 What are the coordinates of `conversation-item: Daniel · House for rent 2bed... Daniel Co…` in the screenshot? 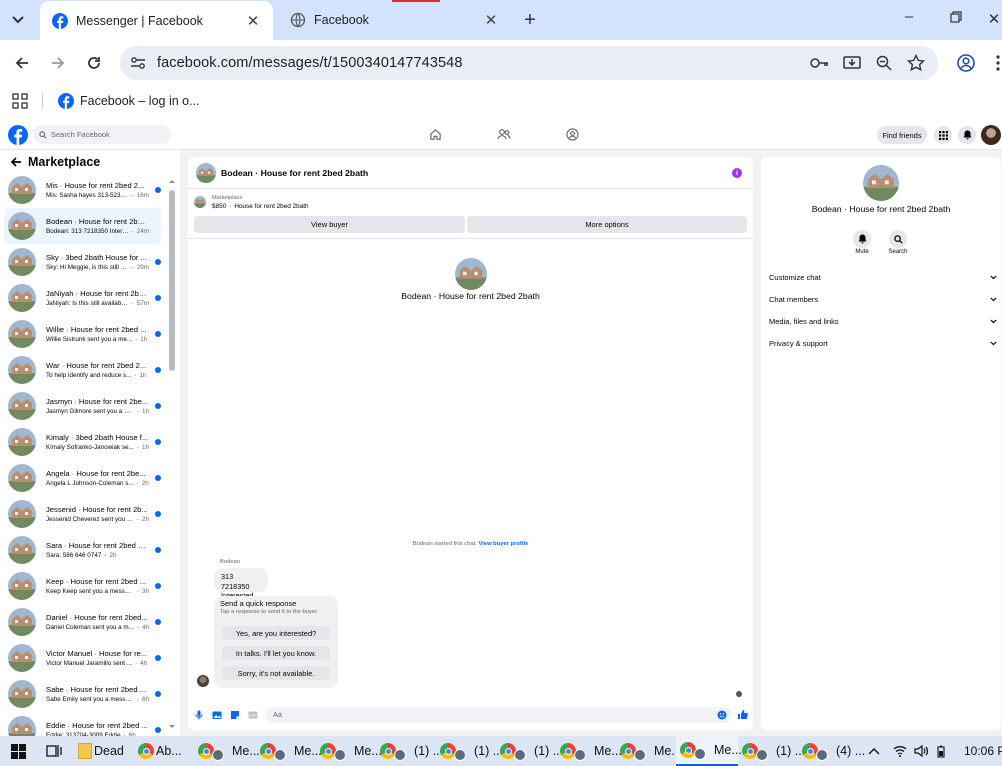 It's located at (82, 622).